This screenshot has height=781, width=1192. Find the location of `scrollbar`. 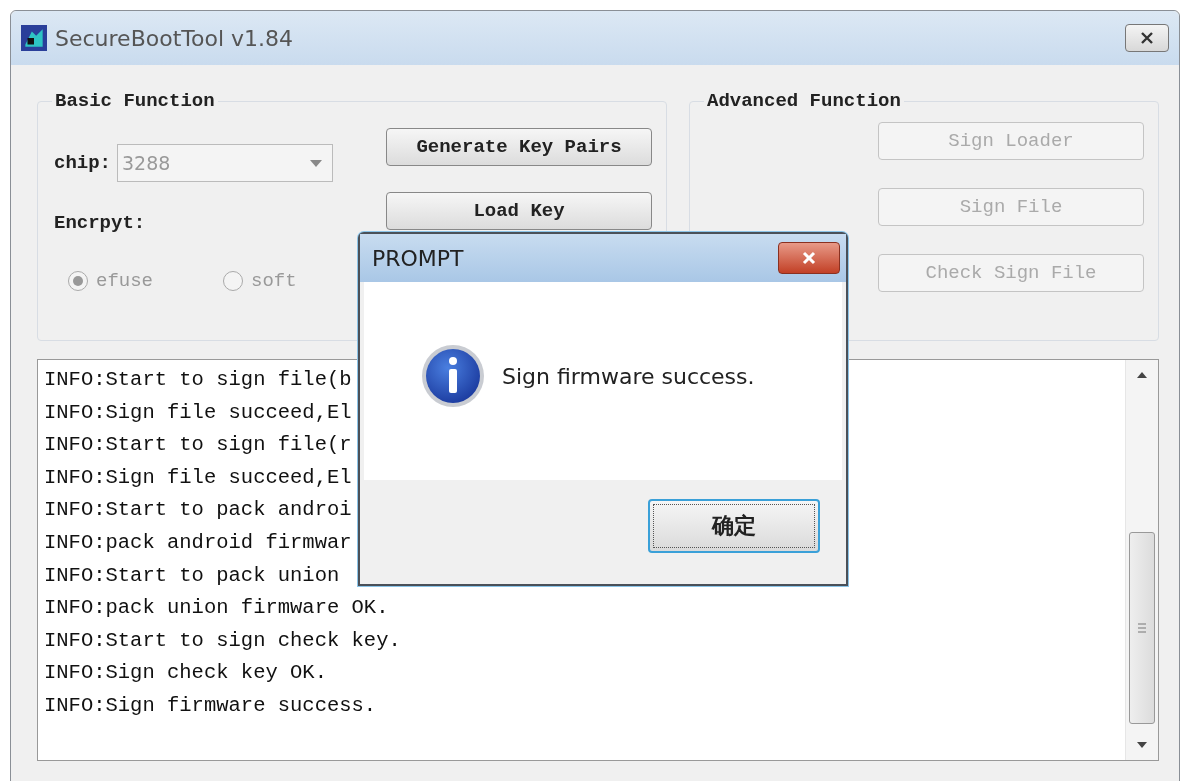

scrollbar is located at coordinates (1141, 560).